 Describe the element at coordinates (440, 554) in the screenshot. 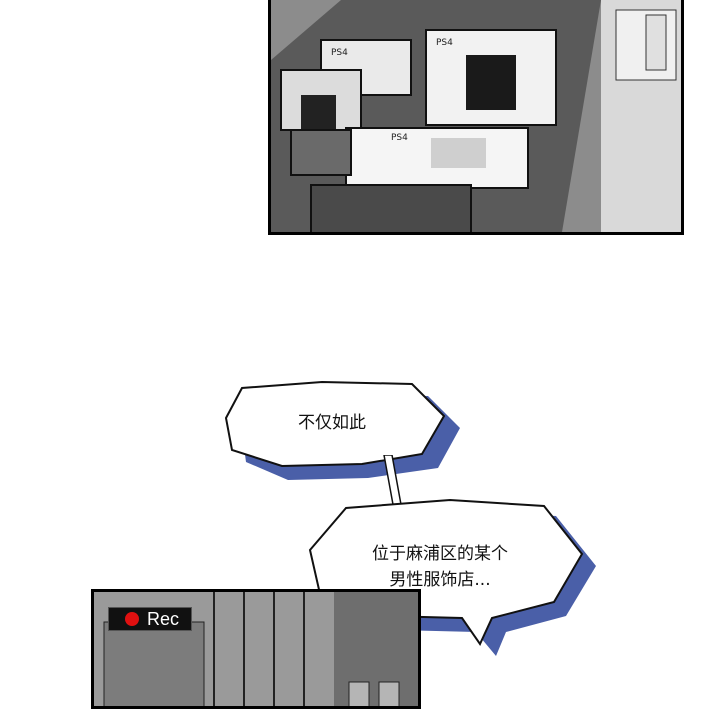

I see `bubble-2-line-1: 位于麻浦区的某个` at that location.